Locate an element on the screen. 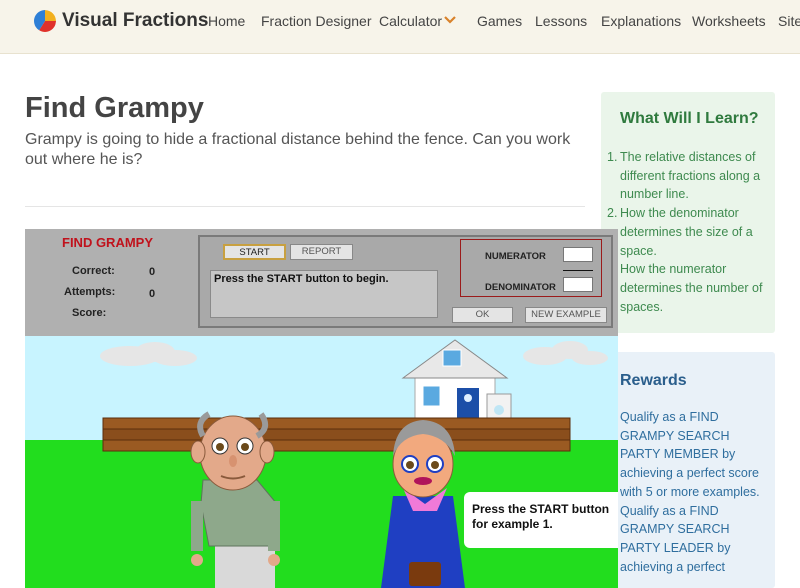 The image size is (800, 588). ok-button: OK is located at coordinates (482, 315).